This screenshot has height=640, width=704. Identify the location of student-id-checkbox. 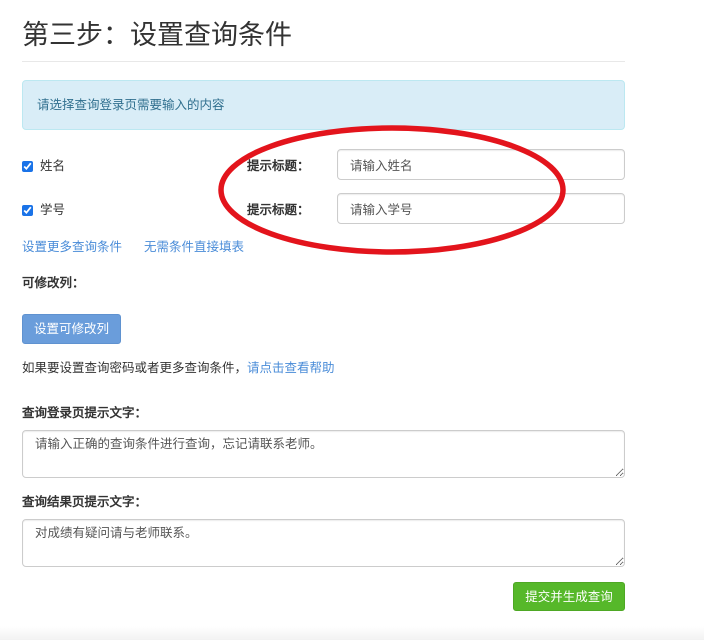
(27, 210).